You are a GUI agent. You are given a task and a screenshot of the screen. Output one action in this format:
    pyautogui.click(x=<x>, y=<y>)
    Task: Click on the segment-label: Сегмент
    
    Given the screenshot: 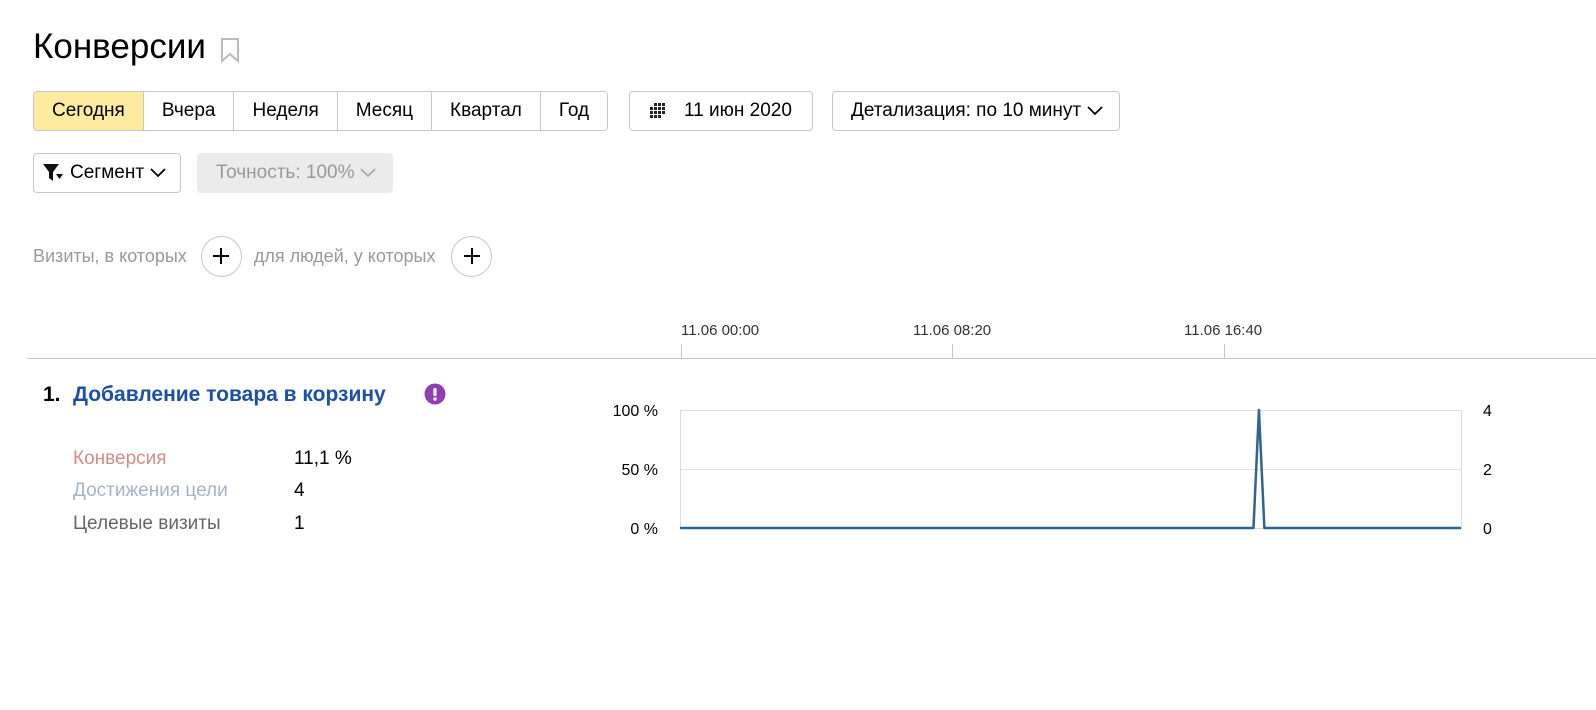 What is the action you would take?
    pyautogui.click(x=107, y=172)
    